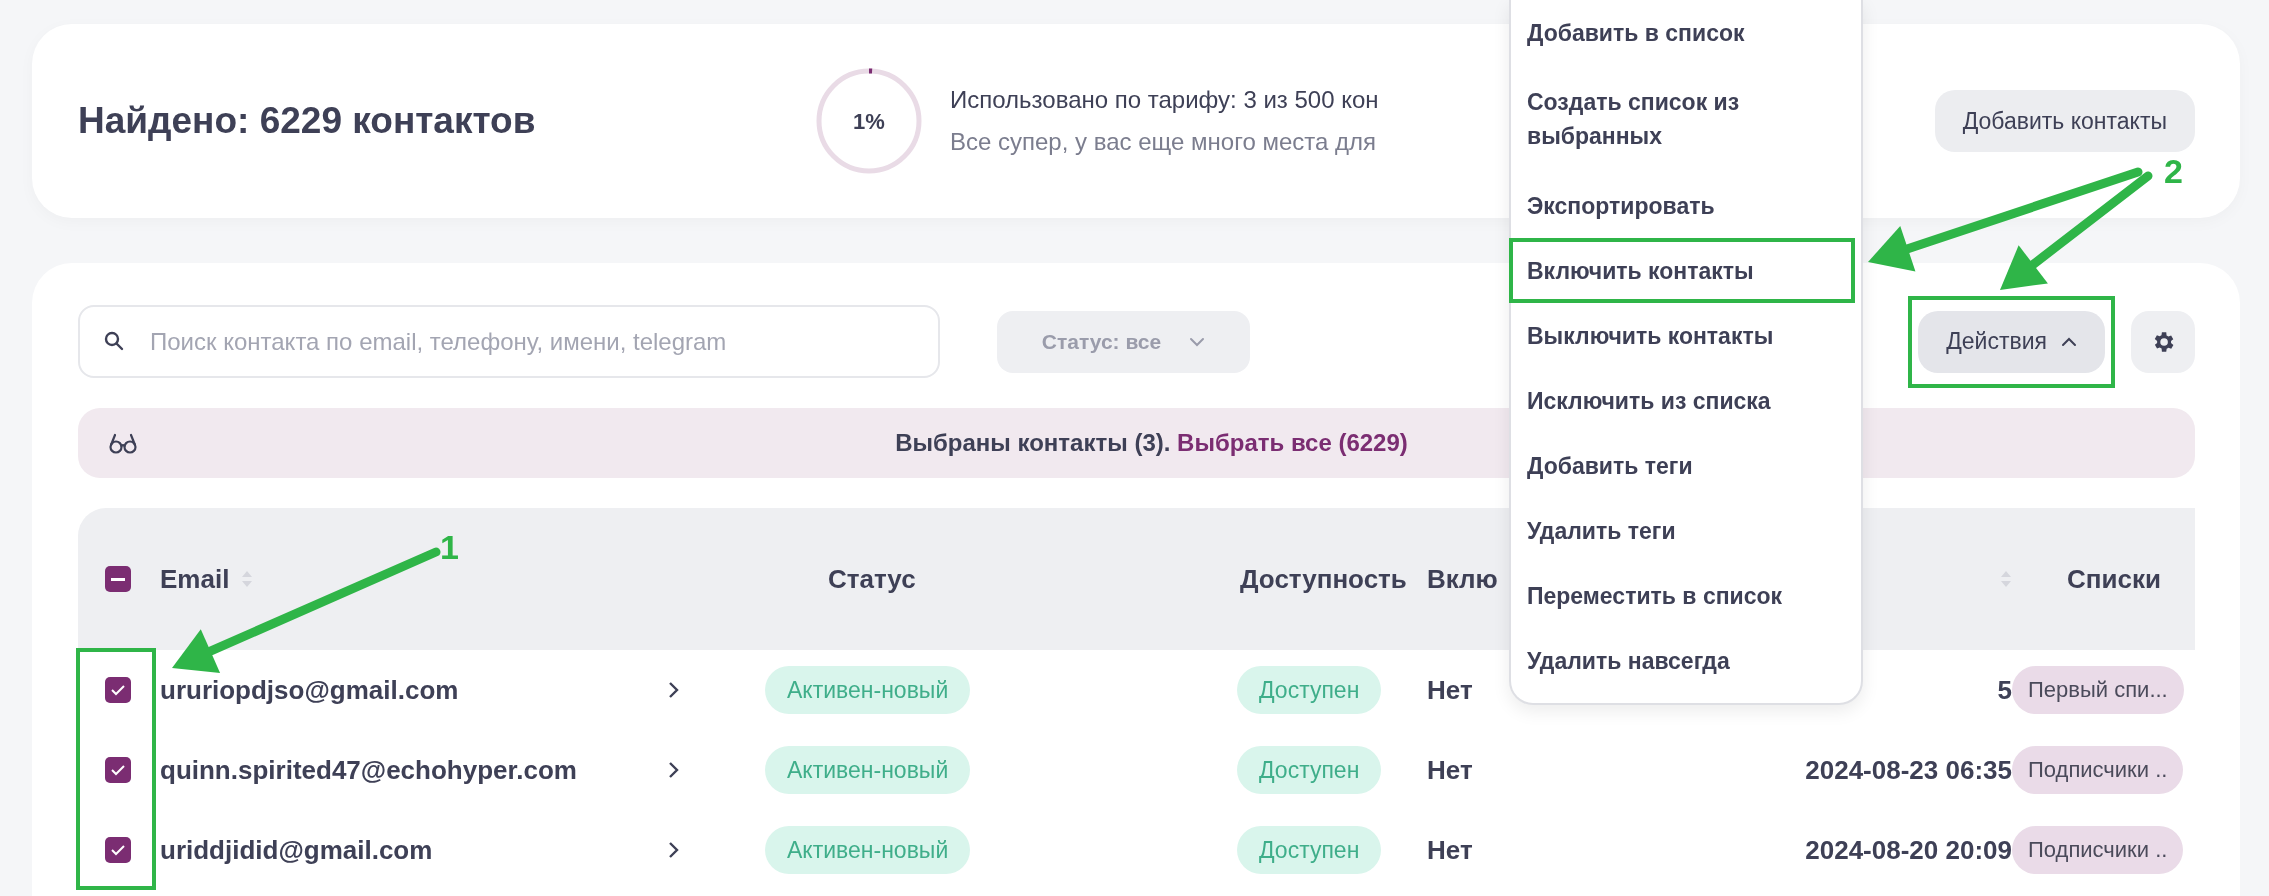  I want to click on menu-item: Добавить в список, so click(1682, 32).